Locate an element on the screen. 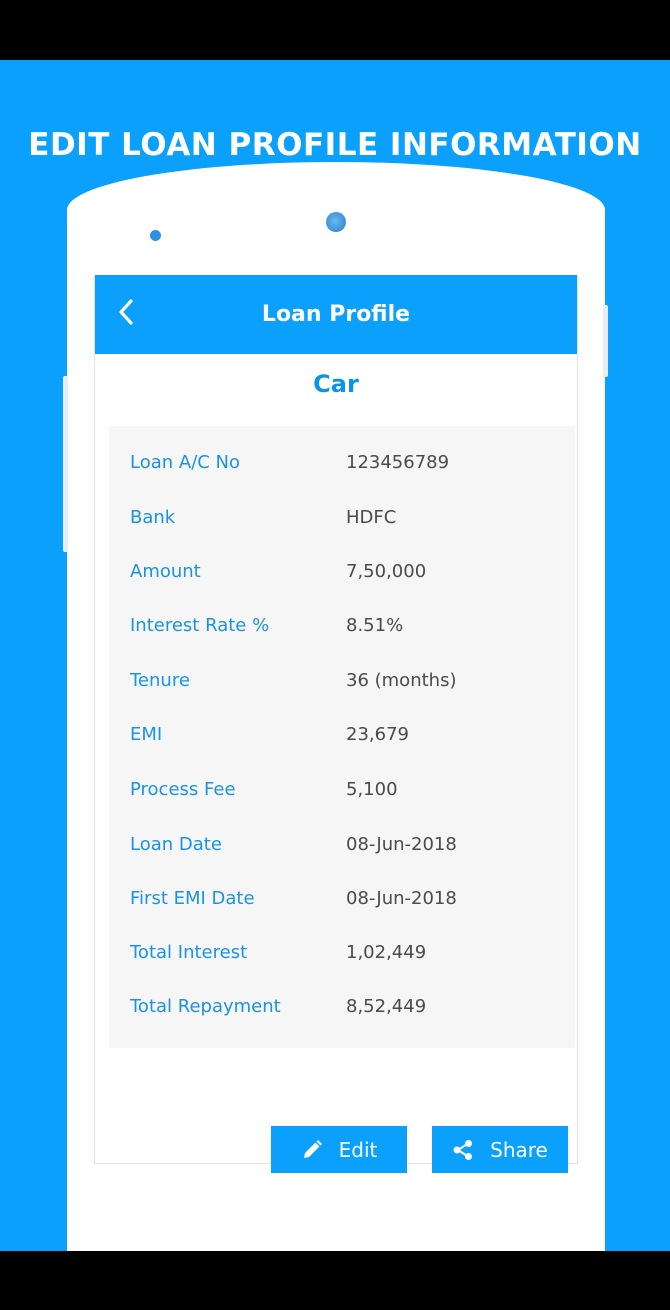 This screenshot has width=670, height=1310. detail-row: First EMI Date 08-Jun-2018 is located at coordinates (342, 903).